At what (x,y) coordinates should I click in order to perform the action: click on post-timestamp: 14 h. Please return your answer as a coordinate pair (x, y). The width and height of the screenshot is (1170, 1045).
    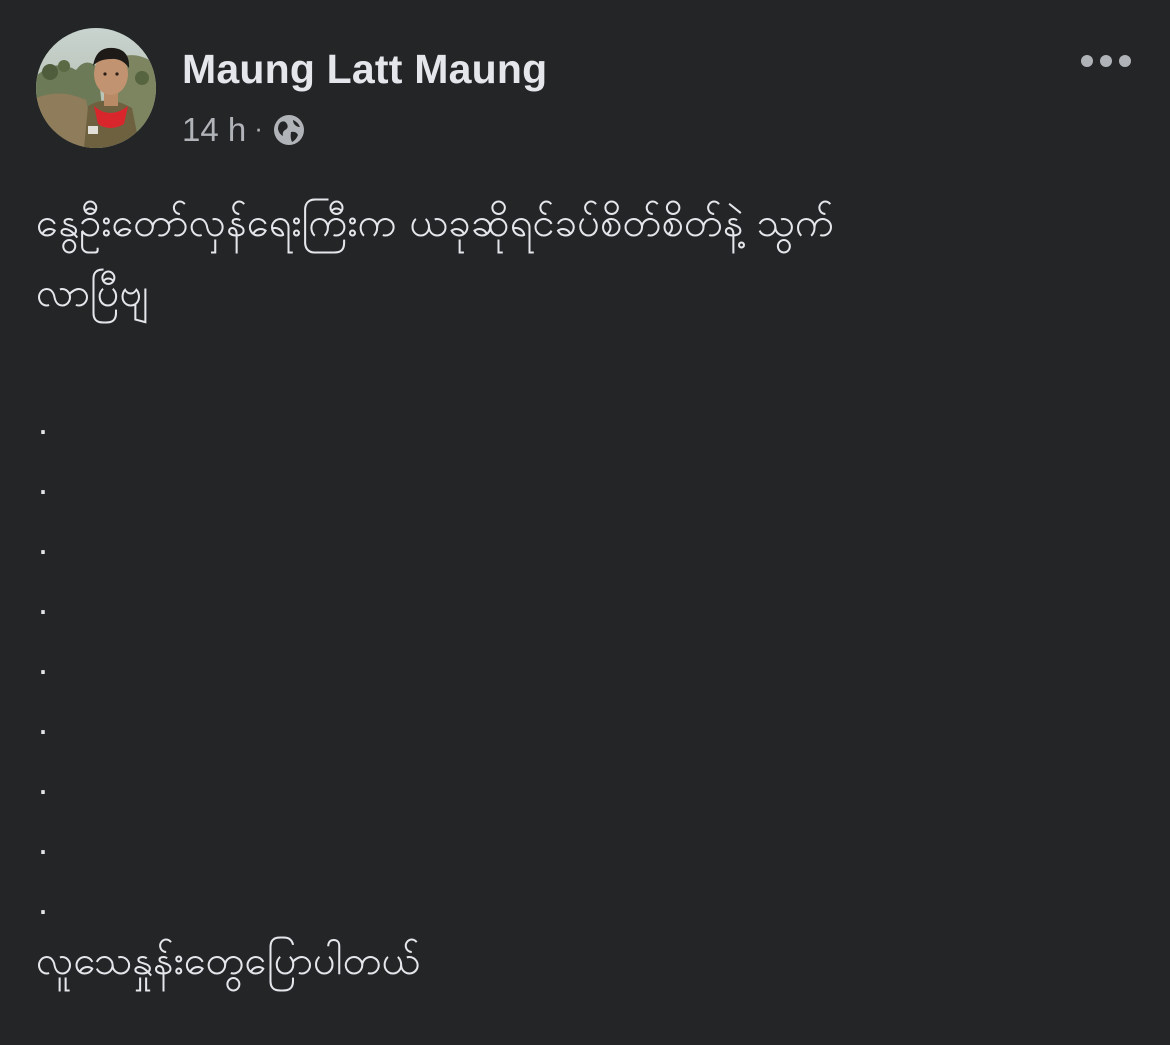
    Looking at the image, I should click on (214, 130).